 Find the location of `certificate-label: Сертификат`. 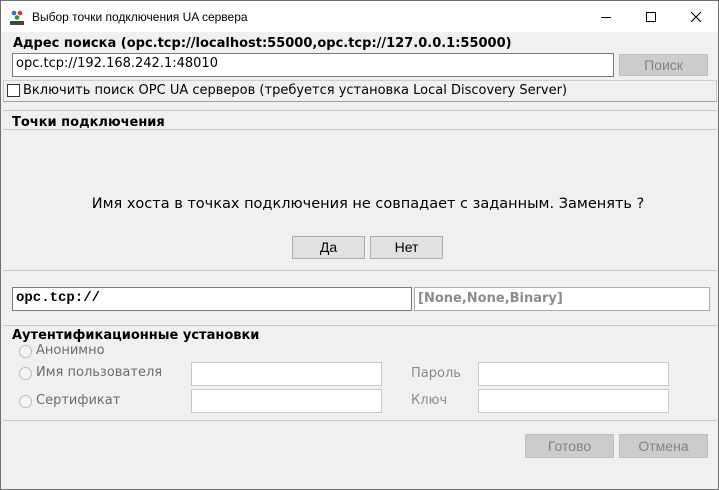

certificate-label: Сертификат is located at coordinates (78, 400).